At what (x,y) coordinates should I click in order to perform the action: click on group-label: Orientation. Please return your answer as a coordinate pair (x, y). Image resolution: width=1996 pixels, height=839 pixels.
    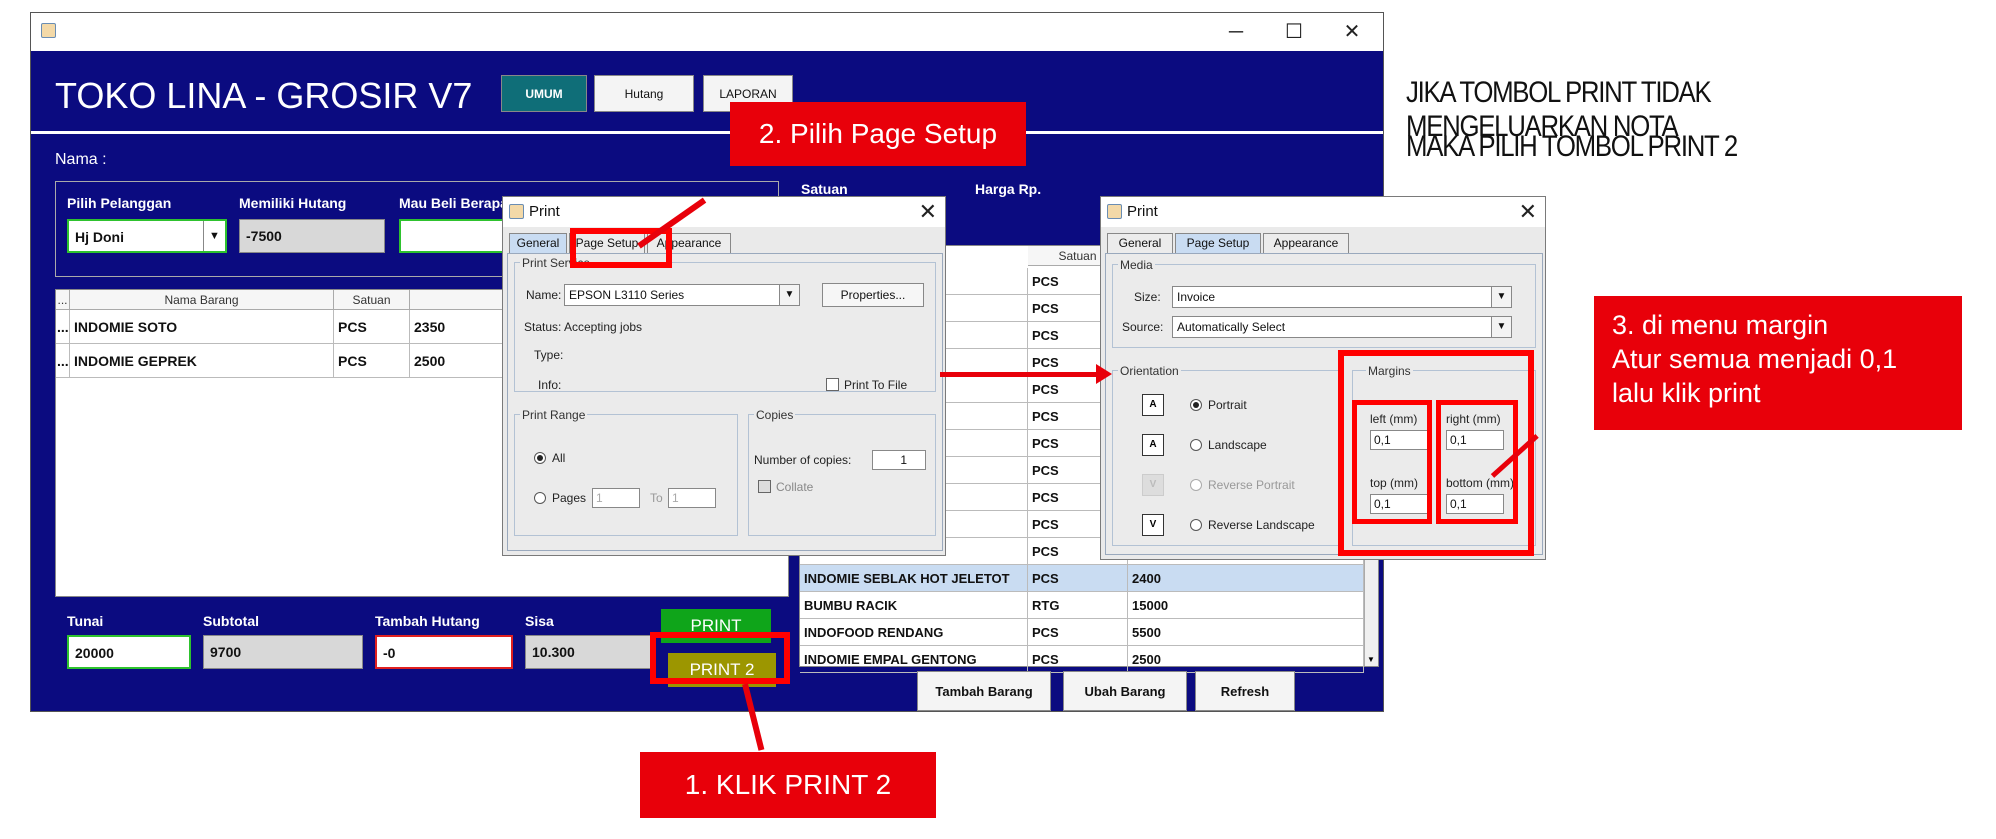
    Looking at the image, I should click on (1149, 371).